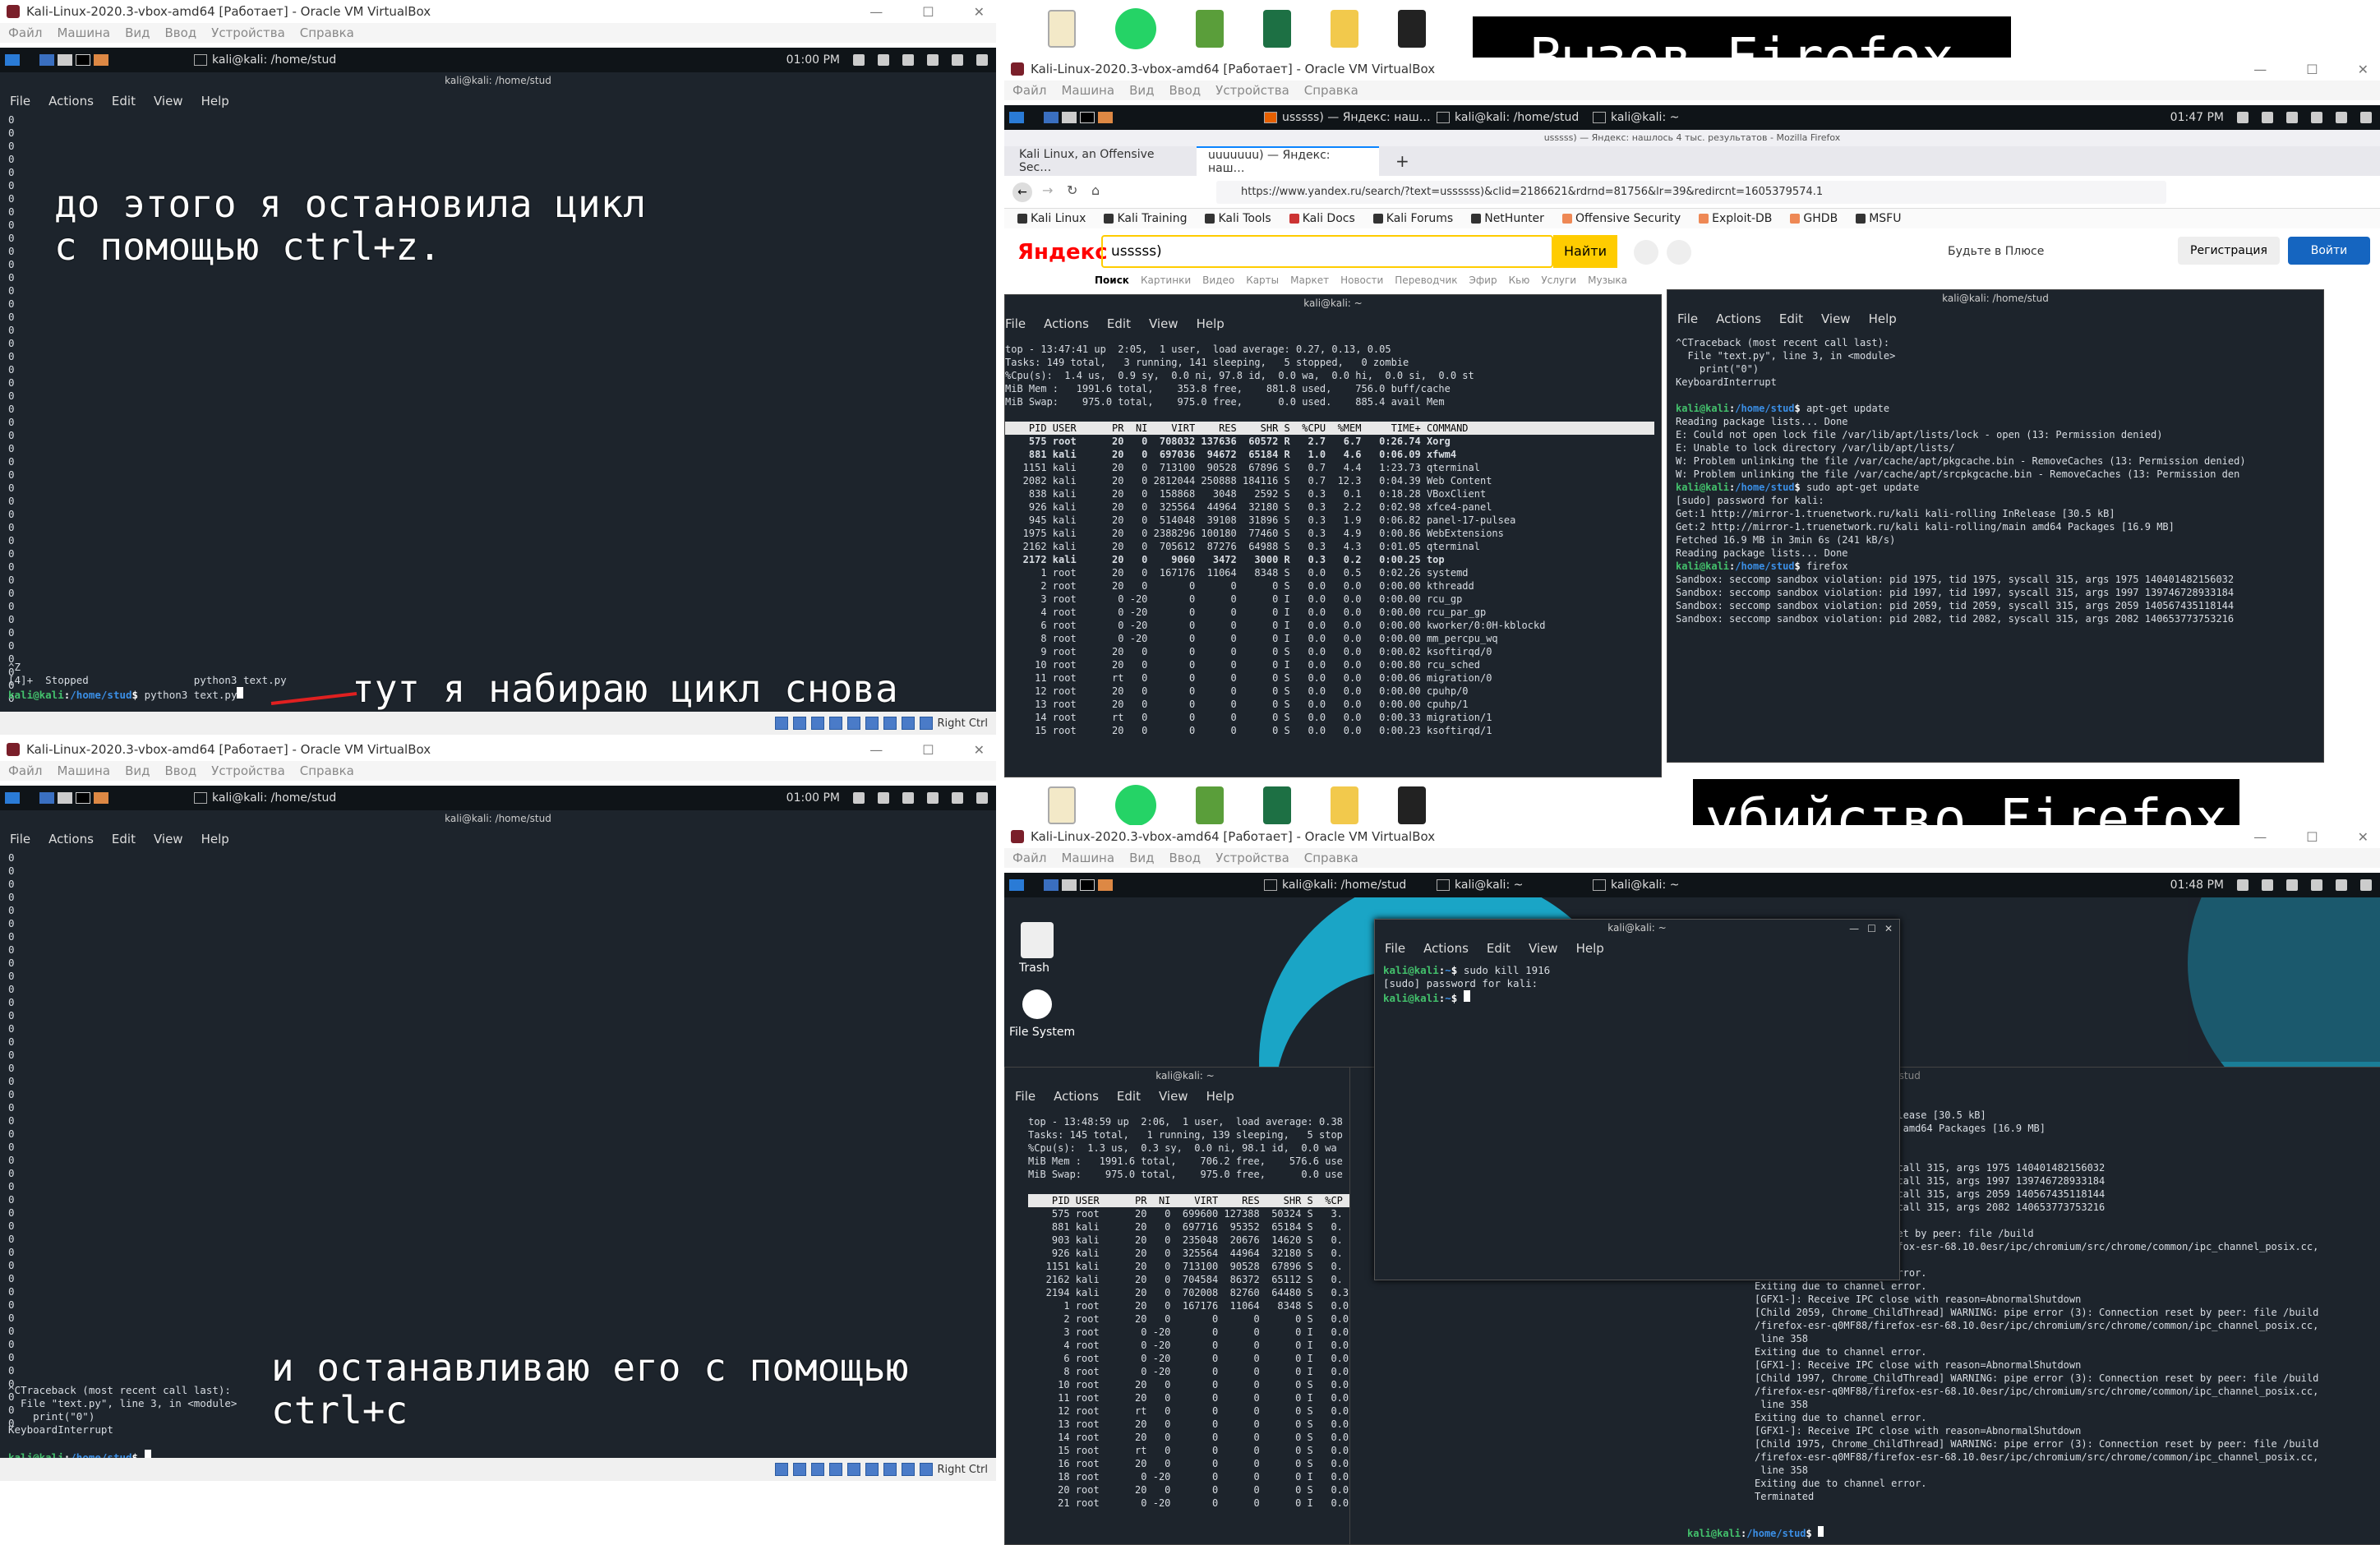  What do you see at coordinates (1112, 280) in the screenshot?
I see `search-tab-search: Поиск` at bounding box center [1112, 280].